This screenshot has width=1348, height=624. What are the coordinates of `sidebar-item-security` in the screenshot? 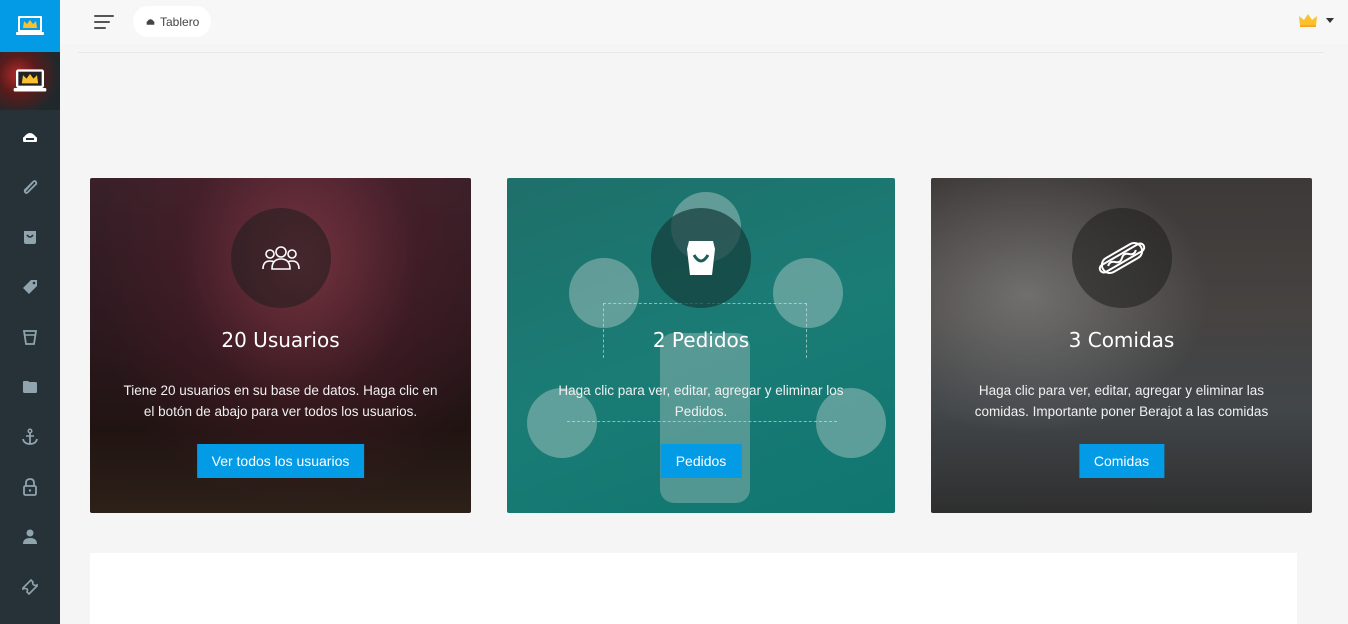 It's located at (30, 487).